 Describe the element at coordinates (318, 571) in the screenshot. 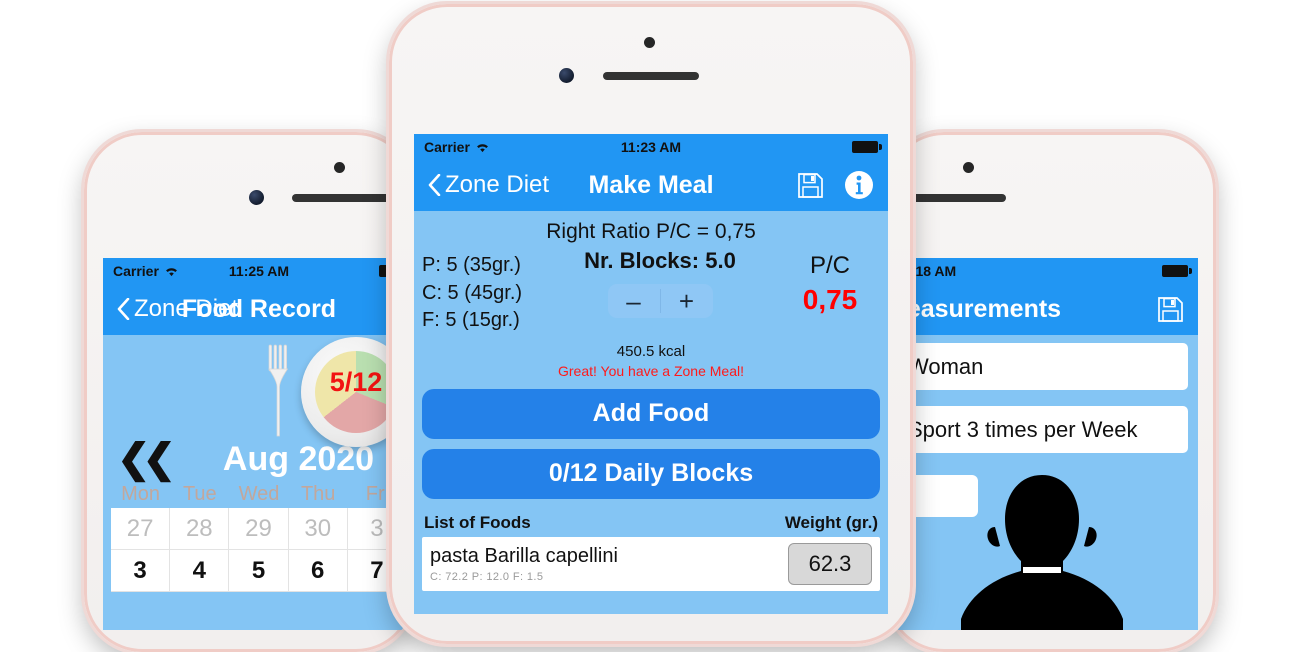

I see `calendar-day-cell: 6` at that location.